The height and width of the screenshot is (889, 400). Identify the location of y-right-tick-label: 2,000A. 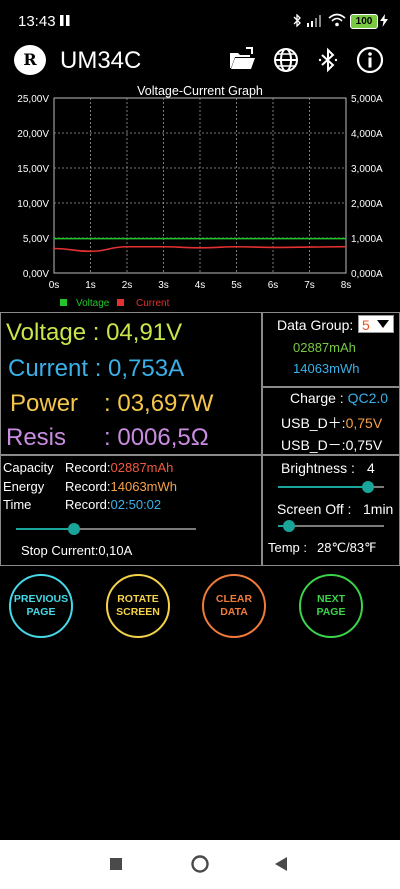
(367, 204).